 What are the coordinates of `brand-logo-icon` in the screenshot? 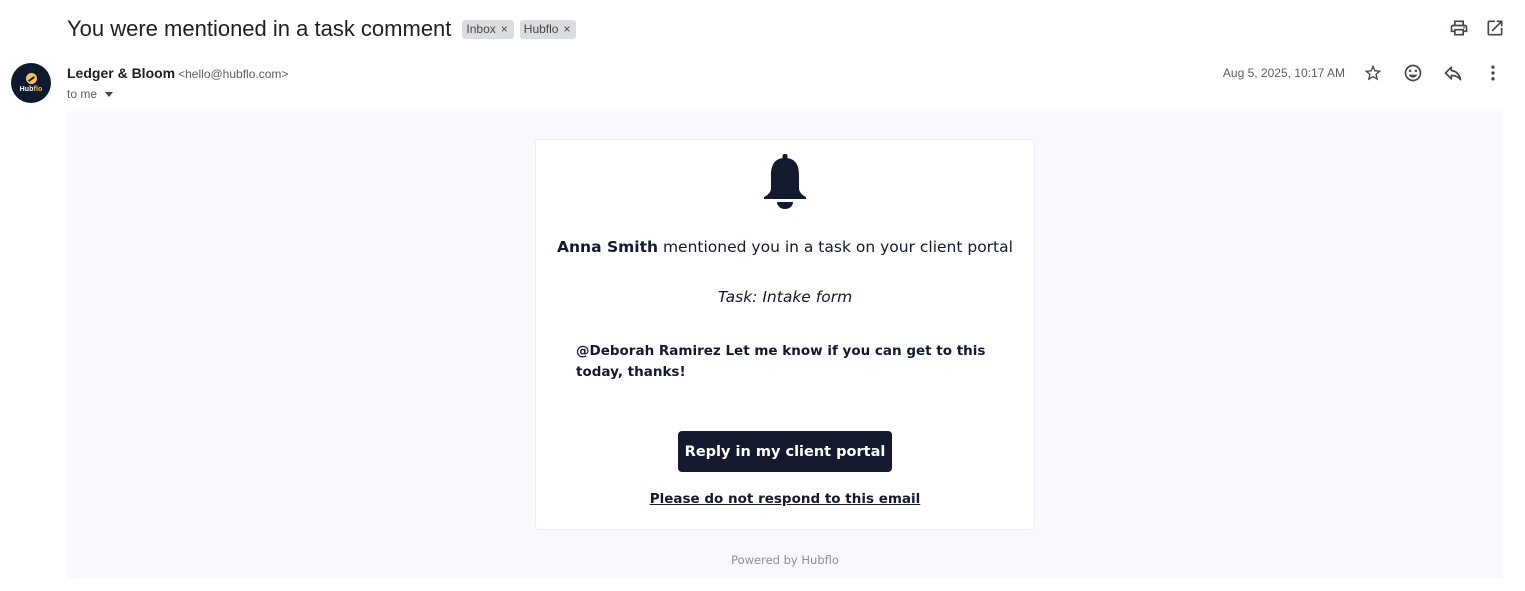 It's located at (31, 78).